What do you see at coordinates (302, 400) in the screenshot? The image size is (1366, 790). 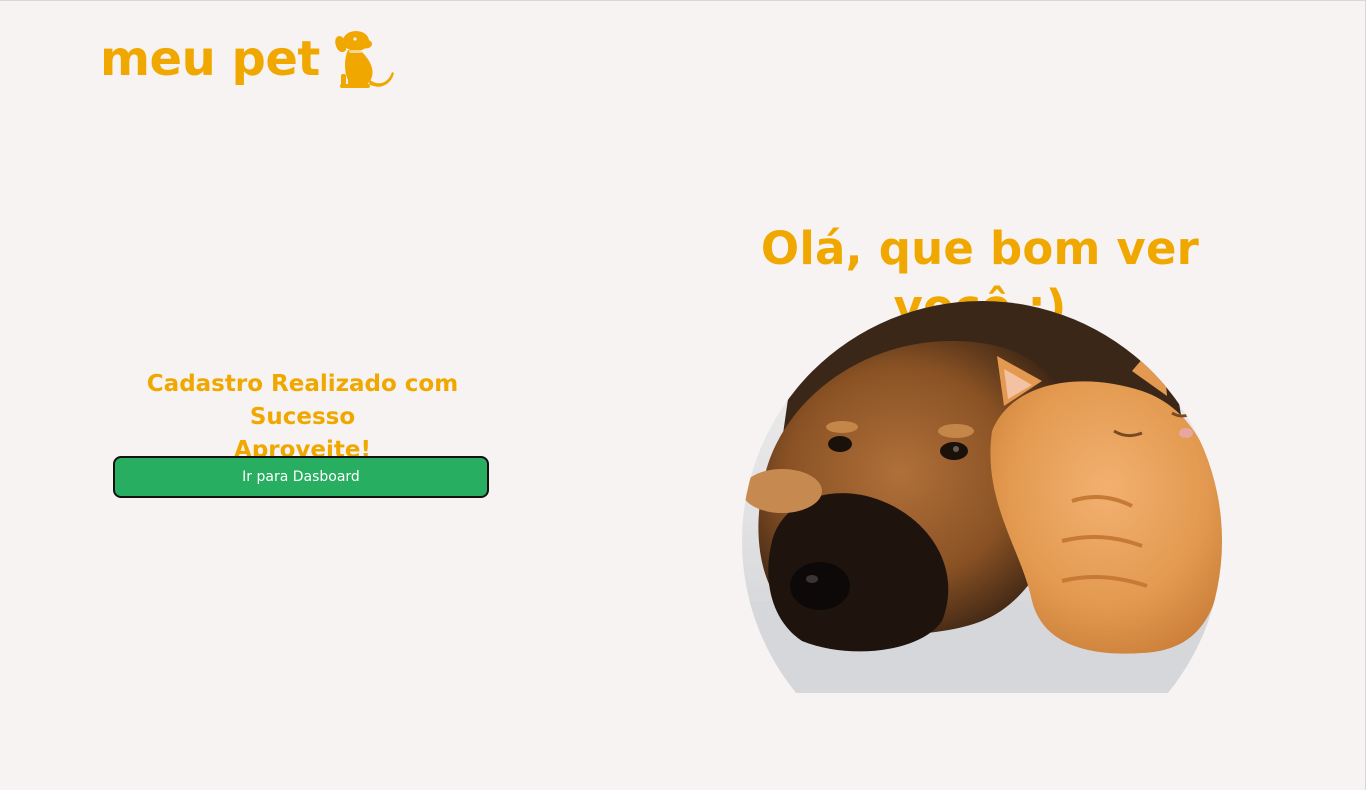 I see `success-title: Cadastro Realizado com Sucesso` at bounding box center [302, 400].